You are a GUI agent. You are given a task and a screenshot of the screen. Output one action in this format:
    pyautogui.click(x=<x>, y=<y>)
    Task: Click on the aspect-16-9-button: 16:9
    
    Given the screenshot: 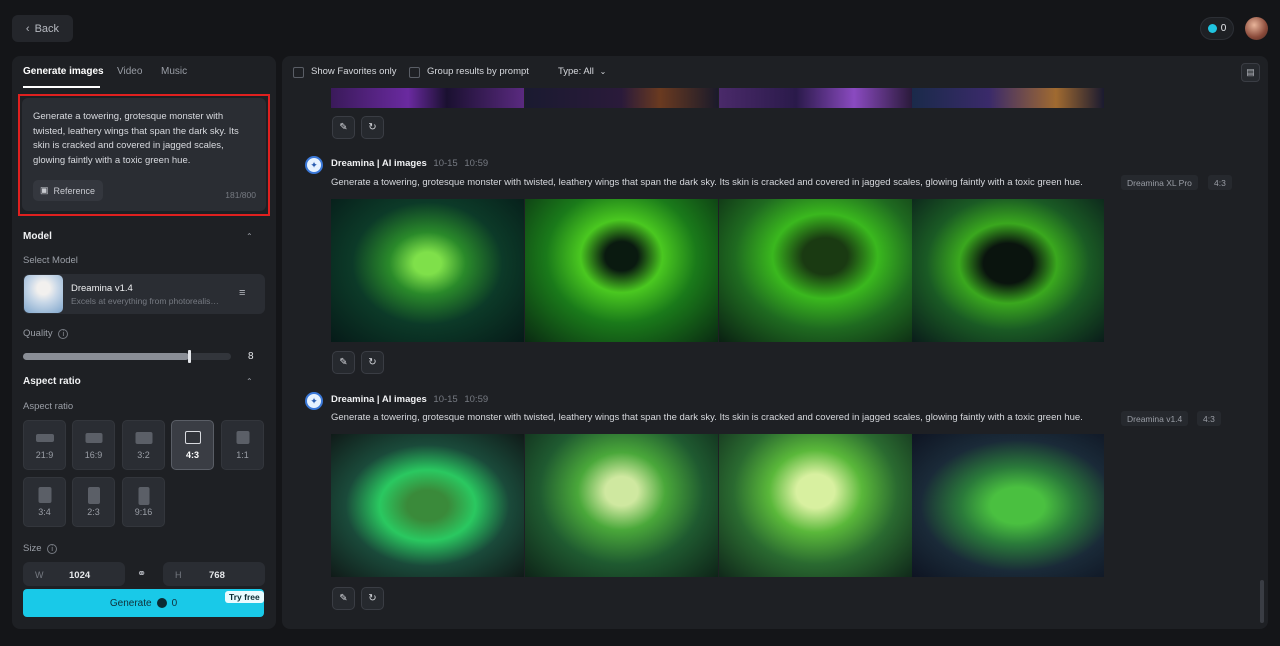 What is the action you would take?
    pyautogui.click(x=93, y=445)
    